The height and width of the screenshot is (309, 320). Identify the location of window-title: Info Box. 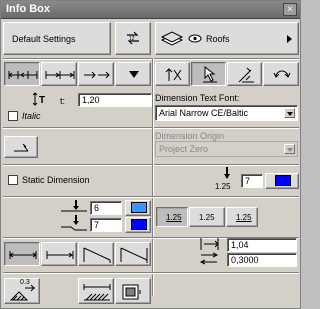
(28, 9).